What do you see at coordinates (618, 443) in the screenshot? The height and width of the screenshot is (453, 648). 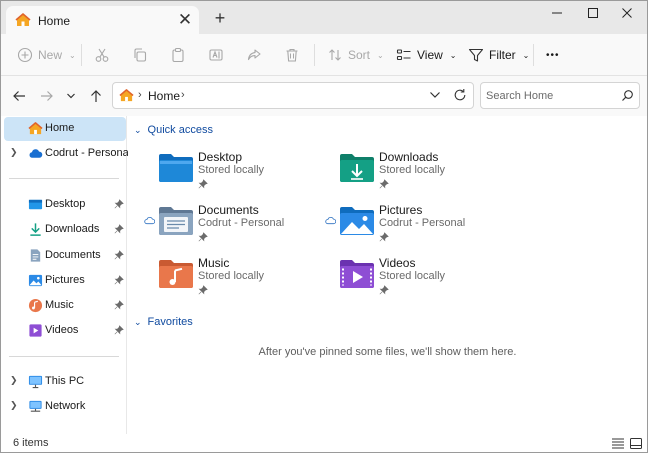 I see `details-view-icon` at bounding box center [618, 443].